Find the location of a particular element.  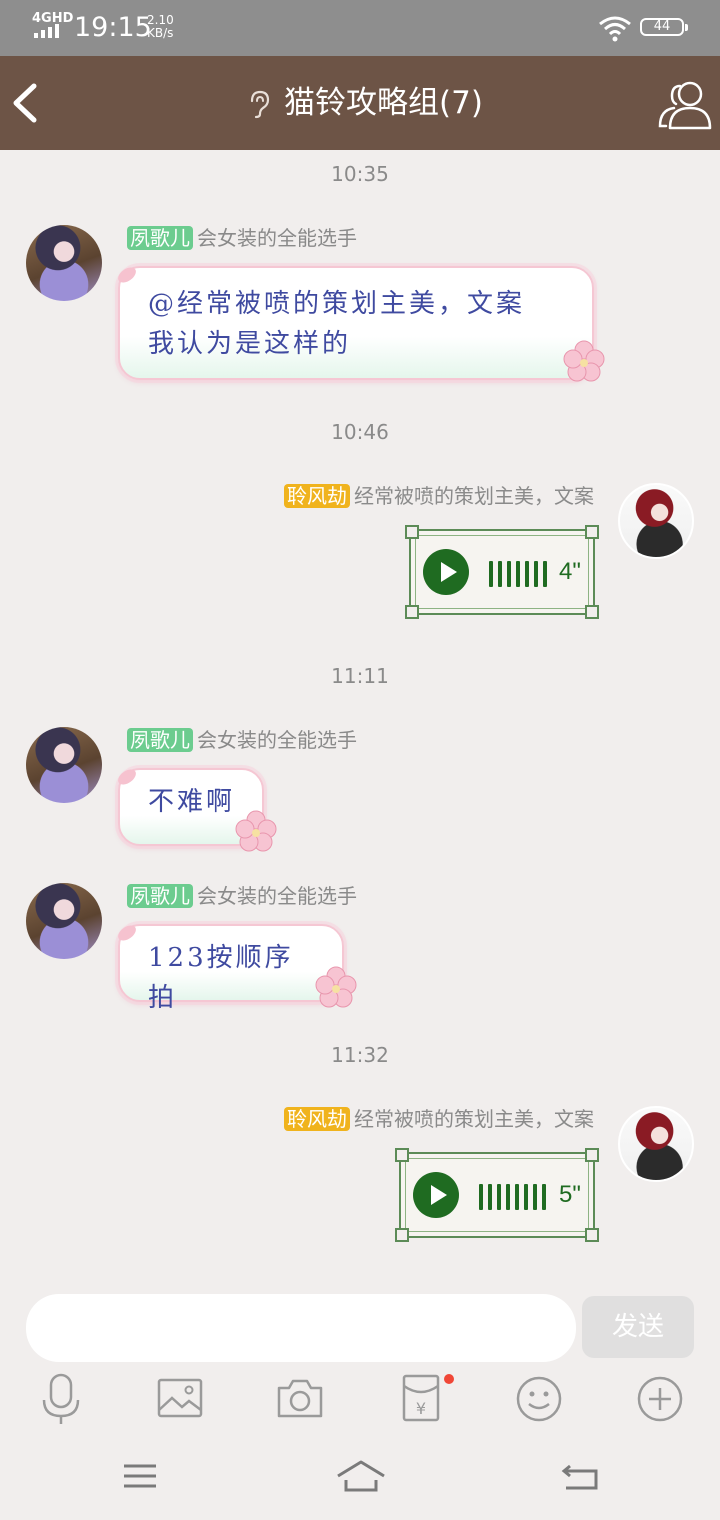

voice-message: 5" is located at coordinates (497, 1195).